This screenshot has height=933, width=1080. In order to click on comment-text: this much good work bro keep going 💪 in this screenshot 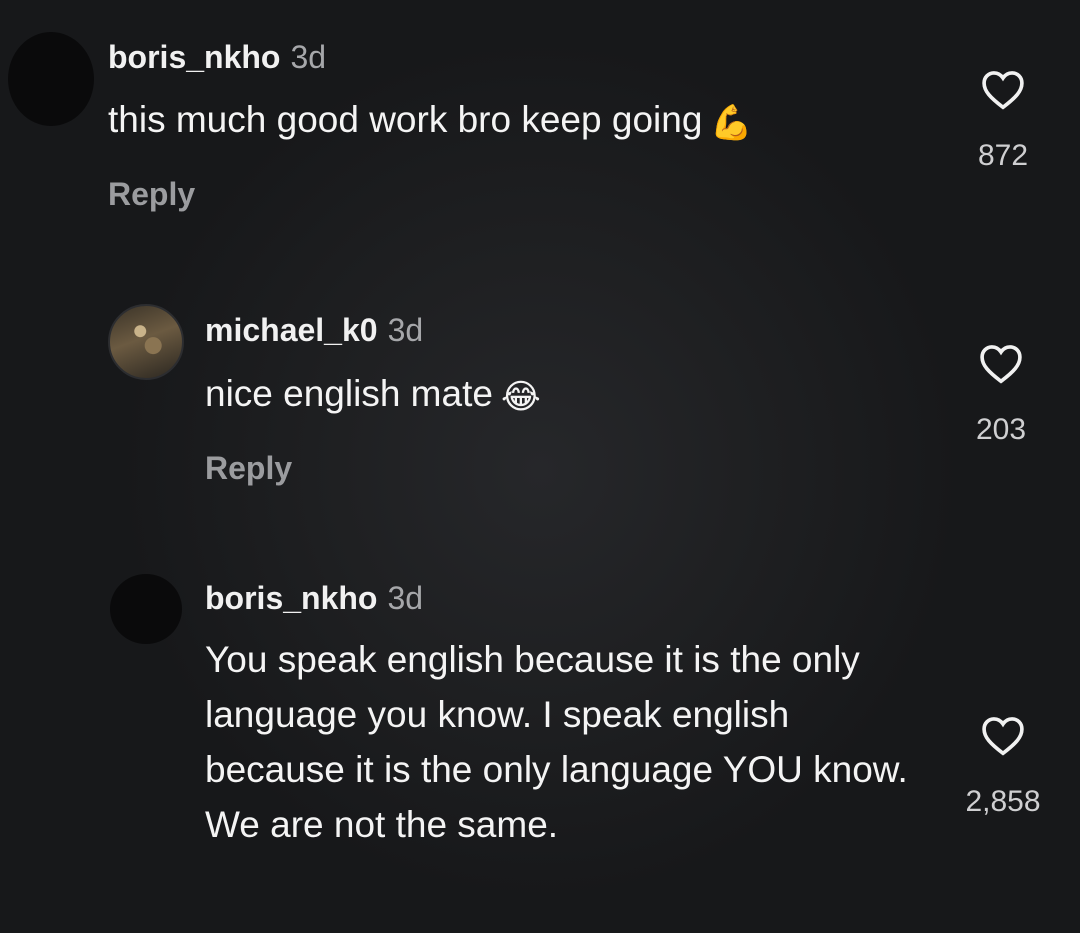, I will do `click(508, 121)`.